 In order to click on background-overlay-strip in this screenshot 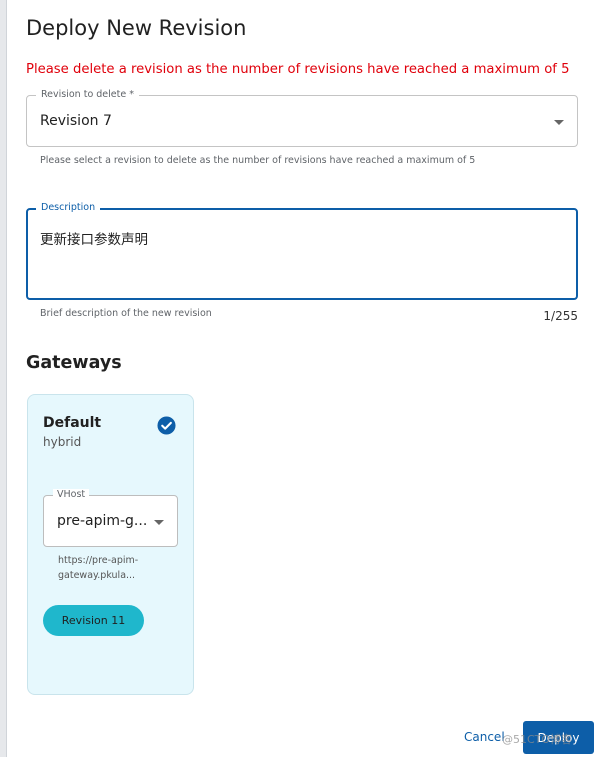, I will do `click(3, 378)`.